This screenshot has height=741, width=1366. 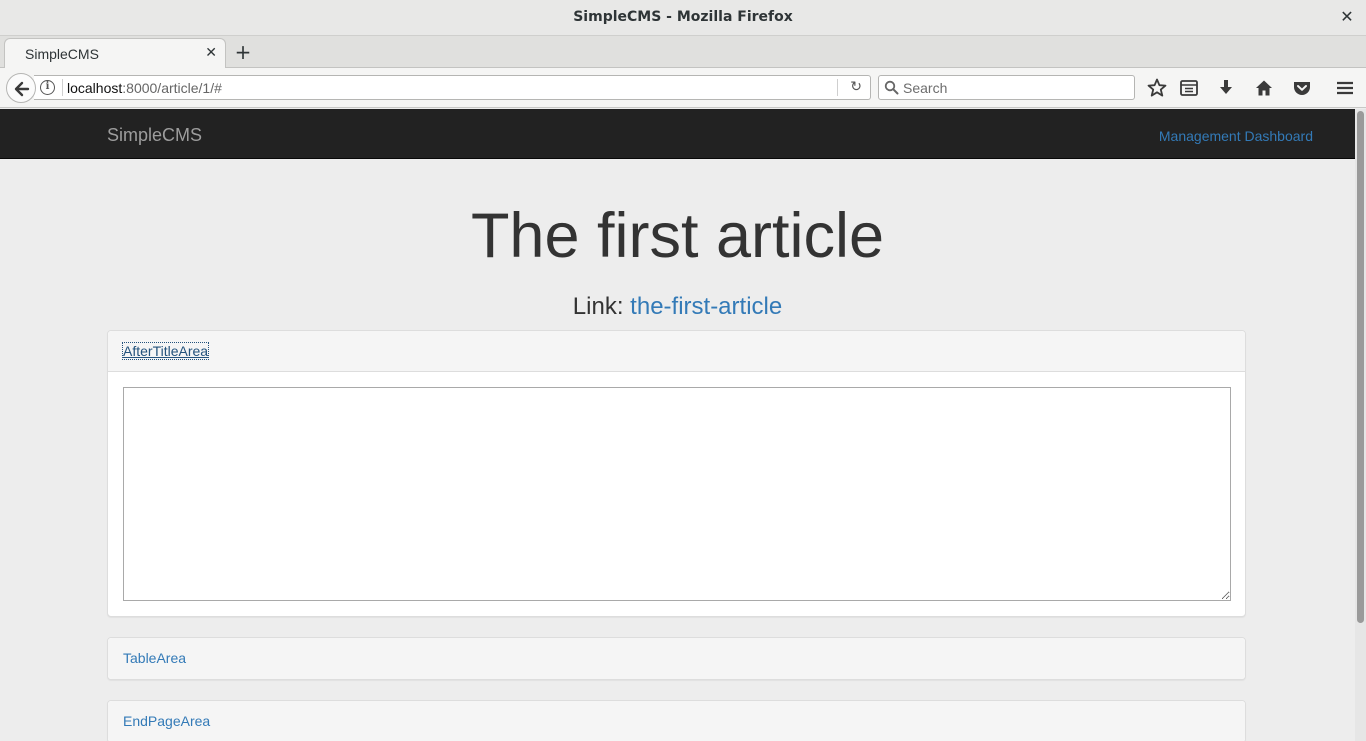 I want to click on pocket-icon, so click(x=1302, y=88).